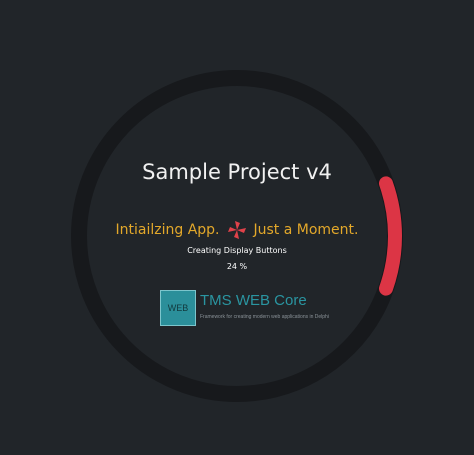 This screenshot has height=455, width=474. Describe the element at coordinates (237, 172) in the screenshot. I see `app-title: Sample Project v4` at that location.